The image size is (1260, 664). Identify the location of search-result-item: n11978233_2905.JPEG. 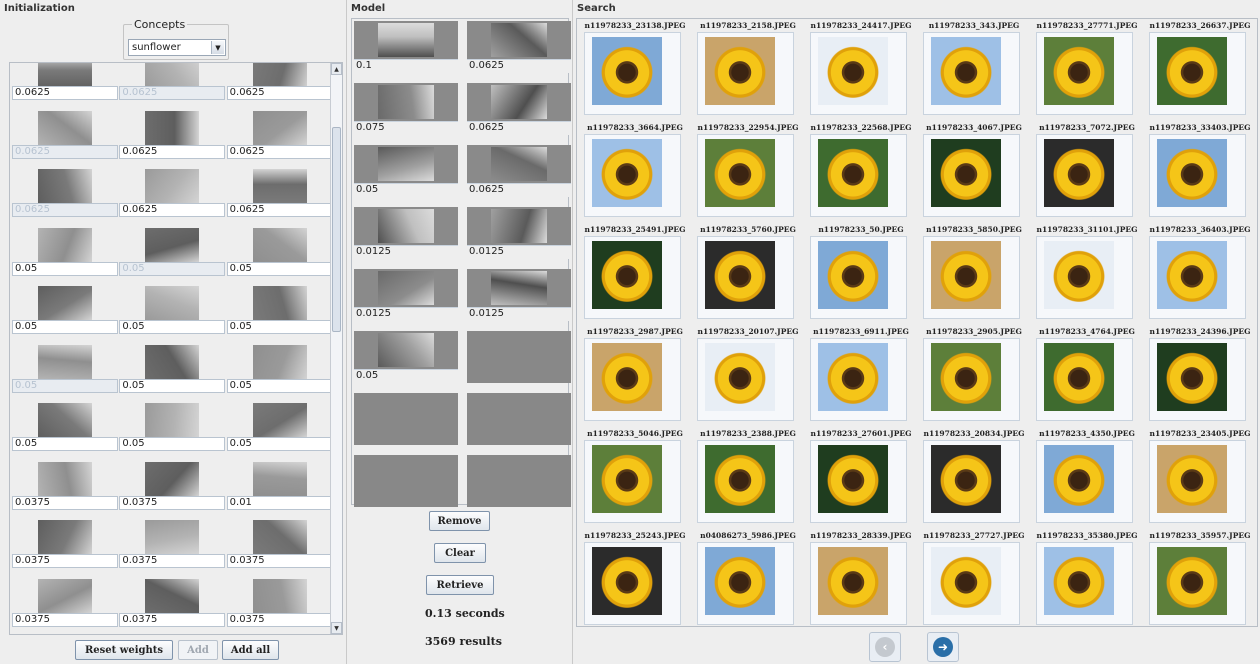
(974, 375).